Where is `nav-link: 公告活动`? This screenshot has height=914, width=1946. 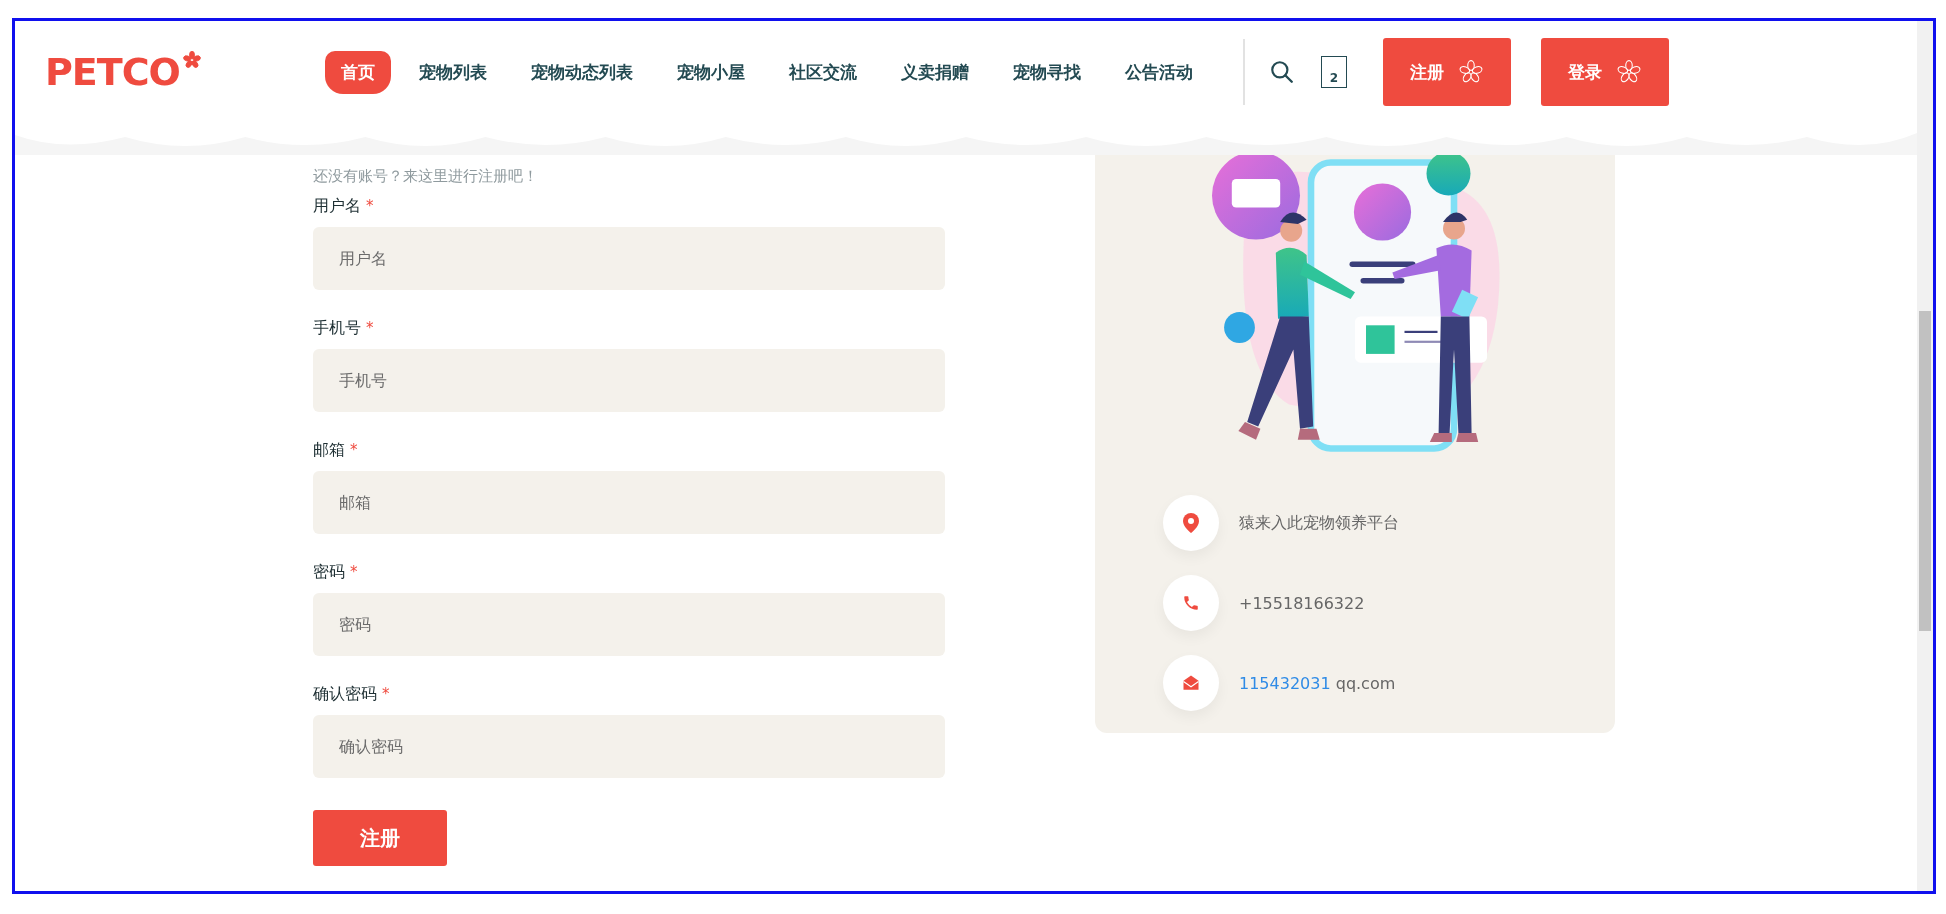
nav-link: 公告活动 is located at coordinates (1159, 72).